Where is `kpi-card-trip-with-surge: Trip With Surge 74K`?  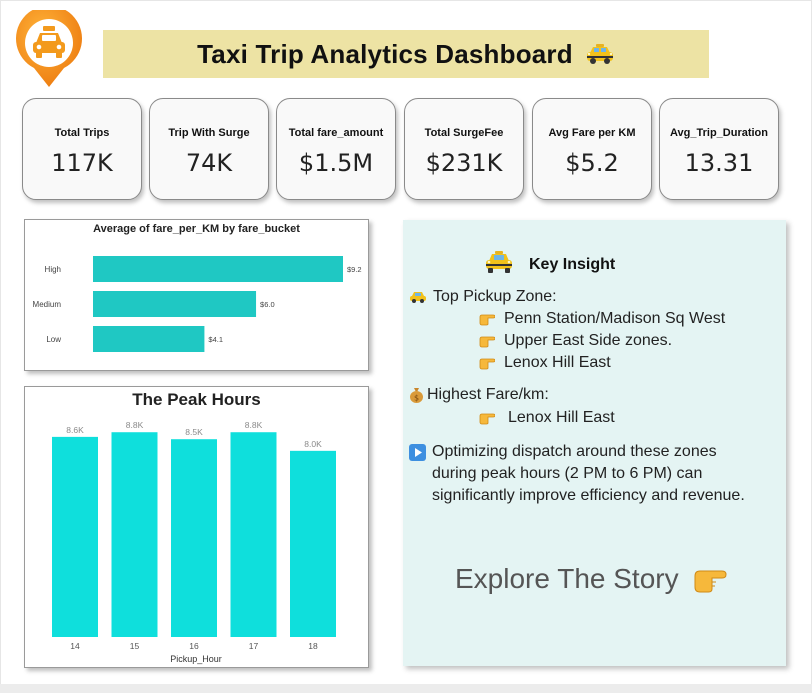 kpi-card-trip-with-surge: Trip With Surge 74K is located at coordinates (209, 149).